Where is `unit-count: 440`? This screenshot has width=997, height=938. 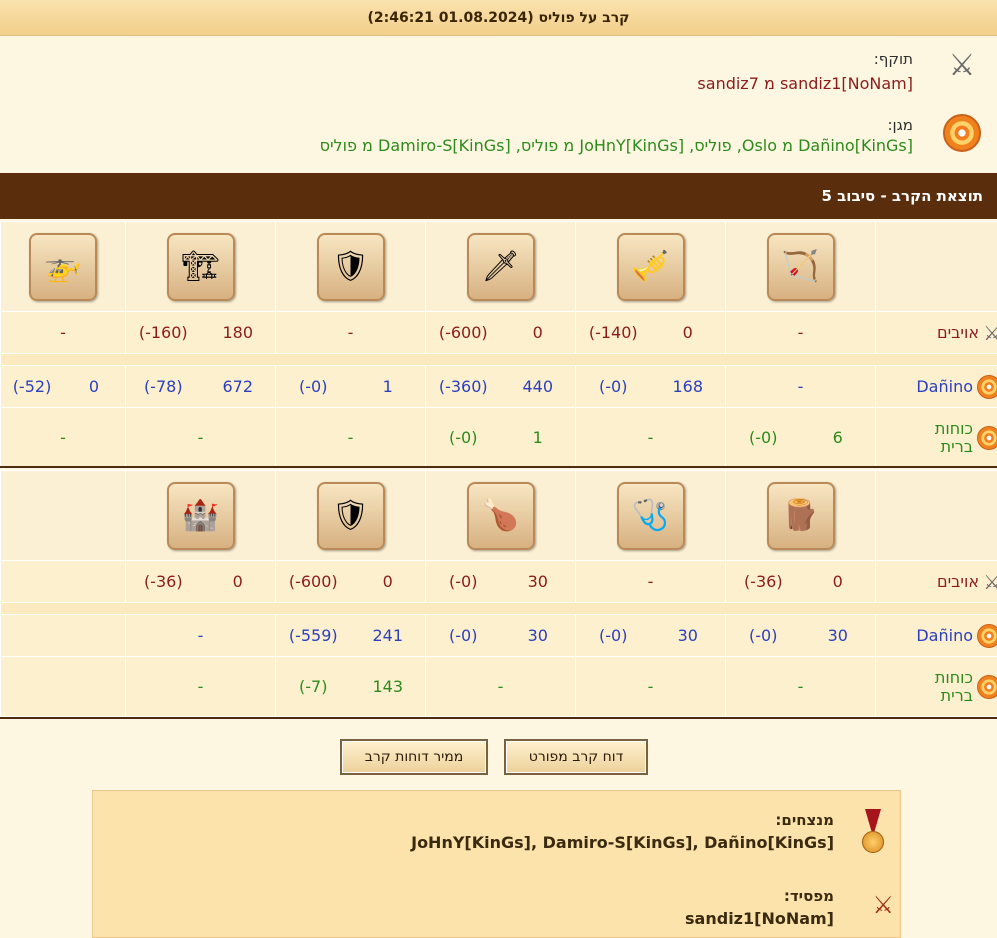
unit-count: 440 is located at coordinates (538, 386).